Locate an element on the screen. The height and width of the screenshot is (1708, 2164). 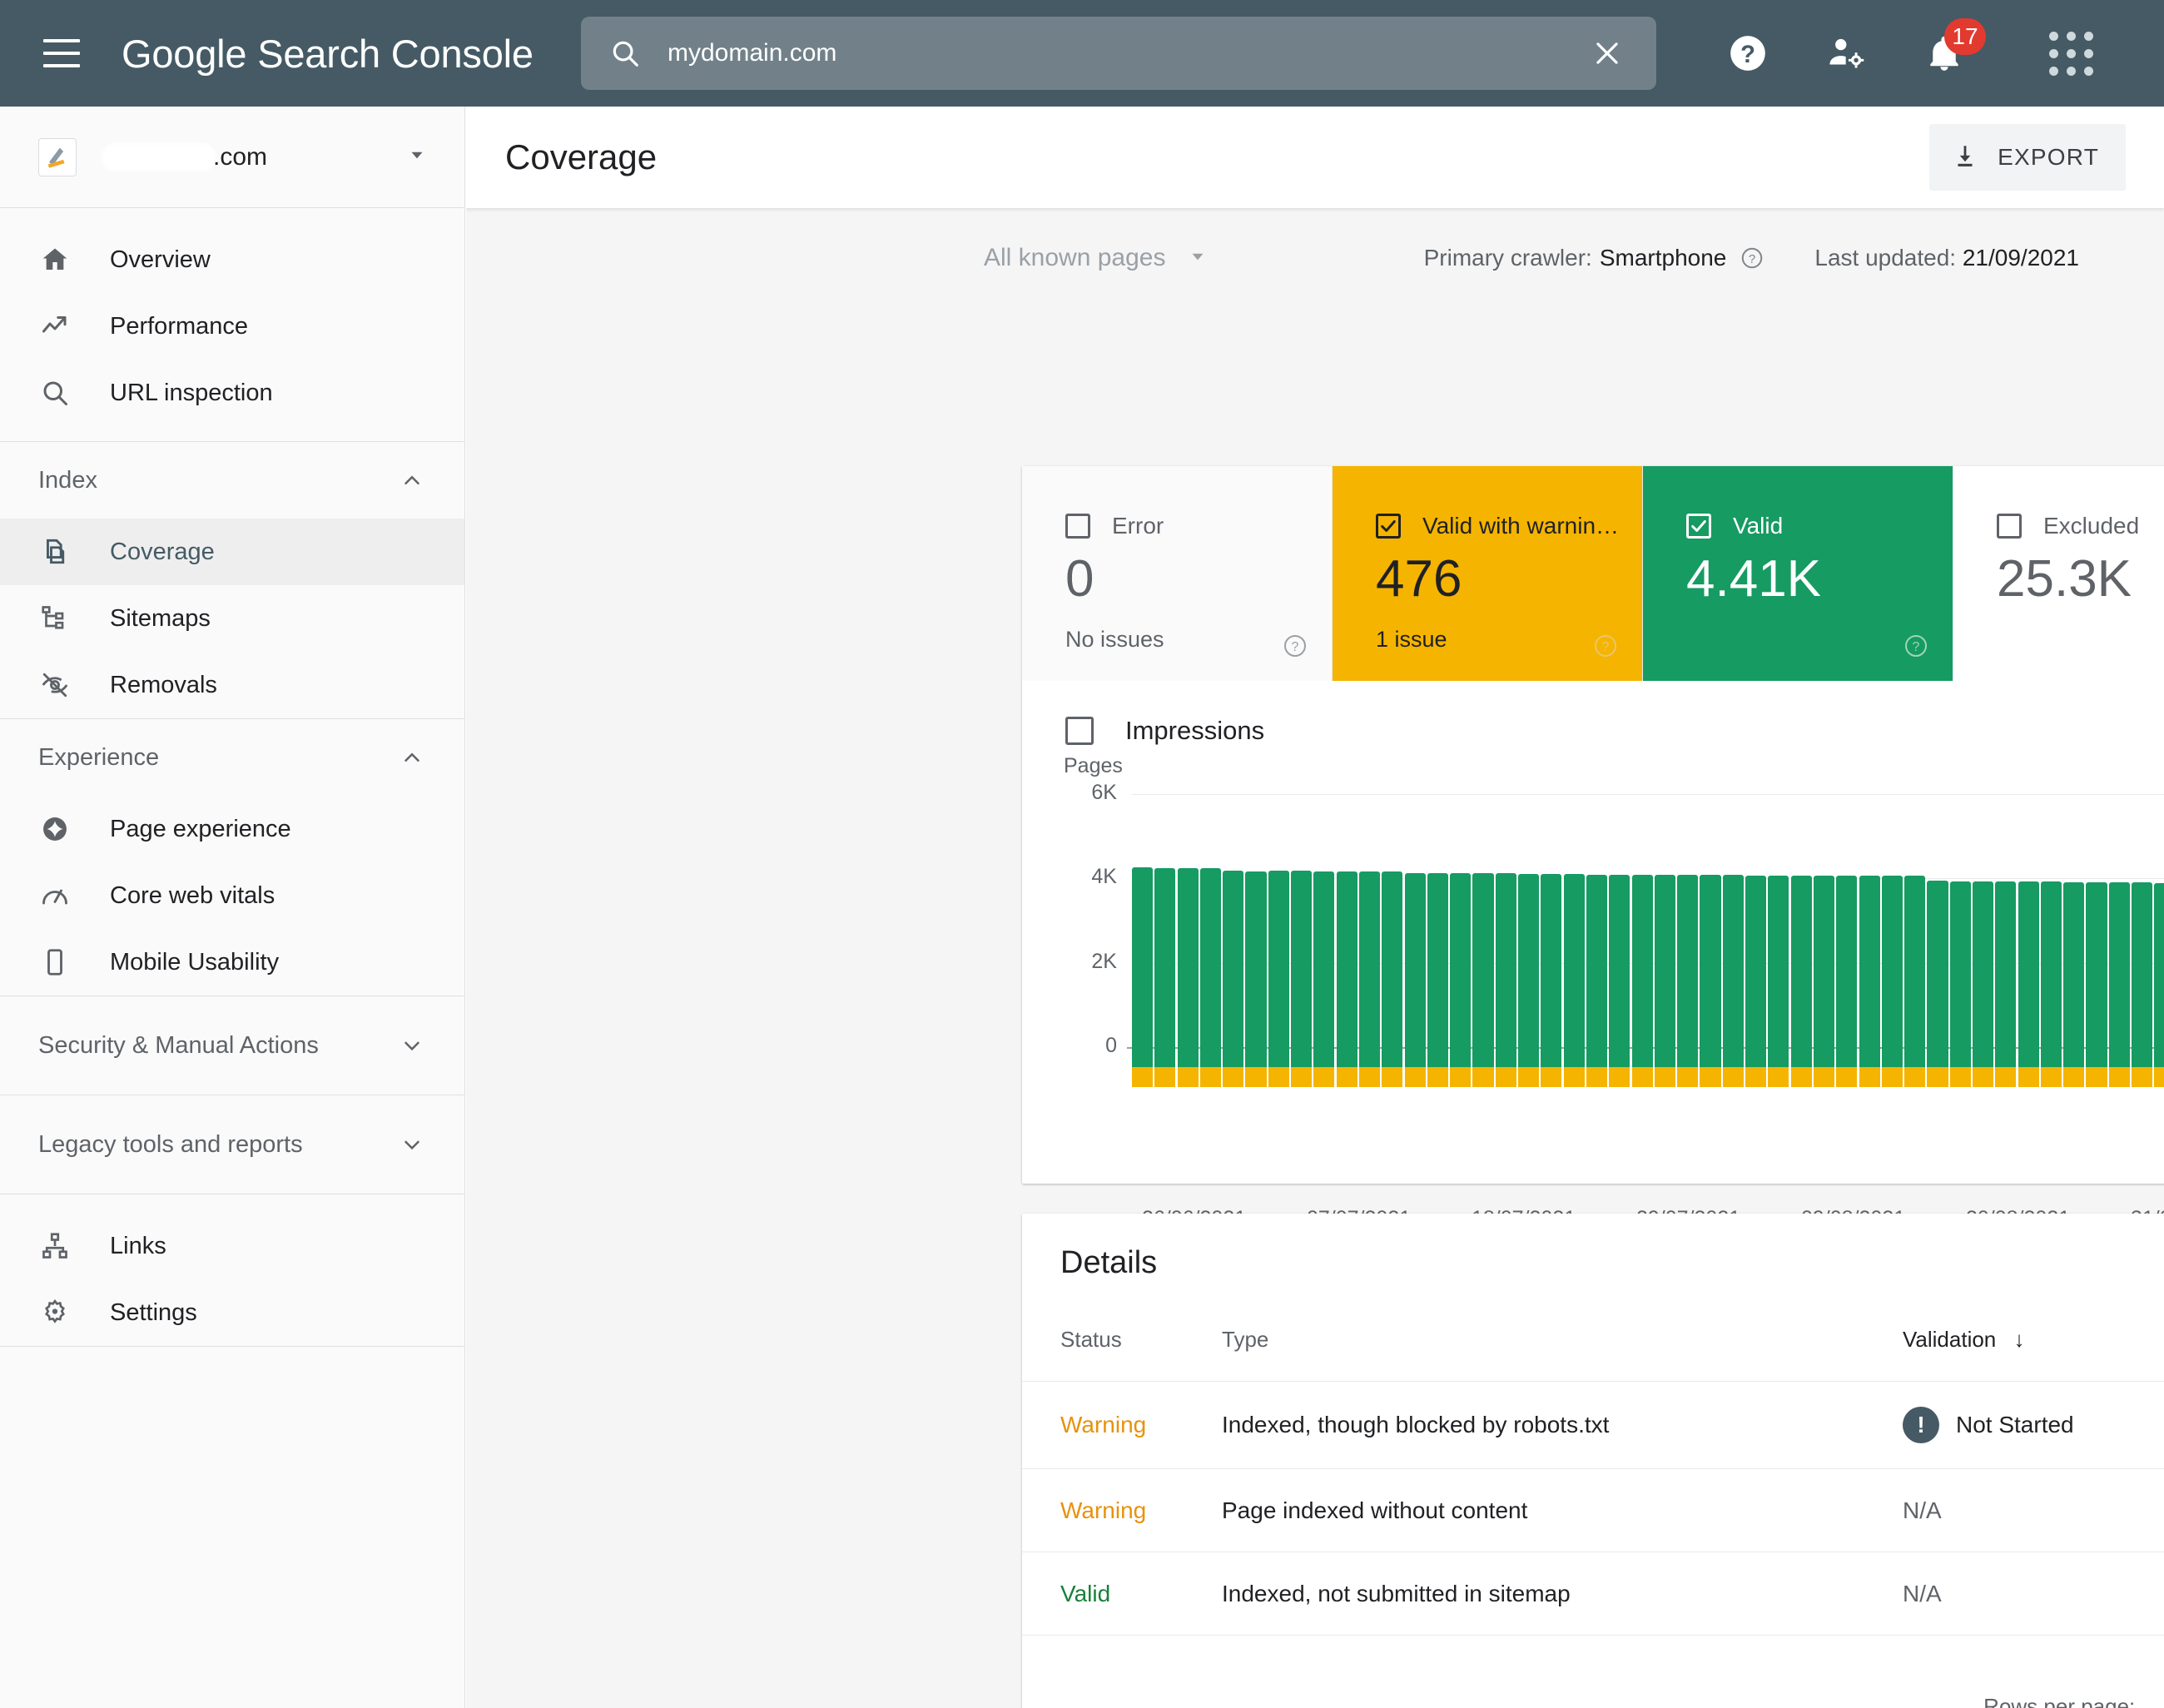
search-bar: mydomain.com is located at coordinates (1118, 54).